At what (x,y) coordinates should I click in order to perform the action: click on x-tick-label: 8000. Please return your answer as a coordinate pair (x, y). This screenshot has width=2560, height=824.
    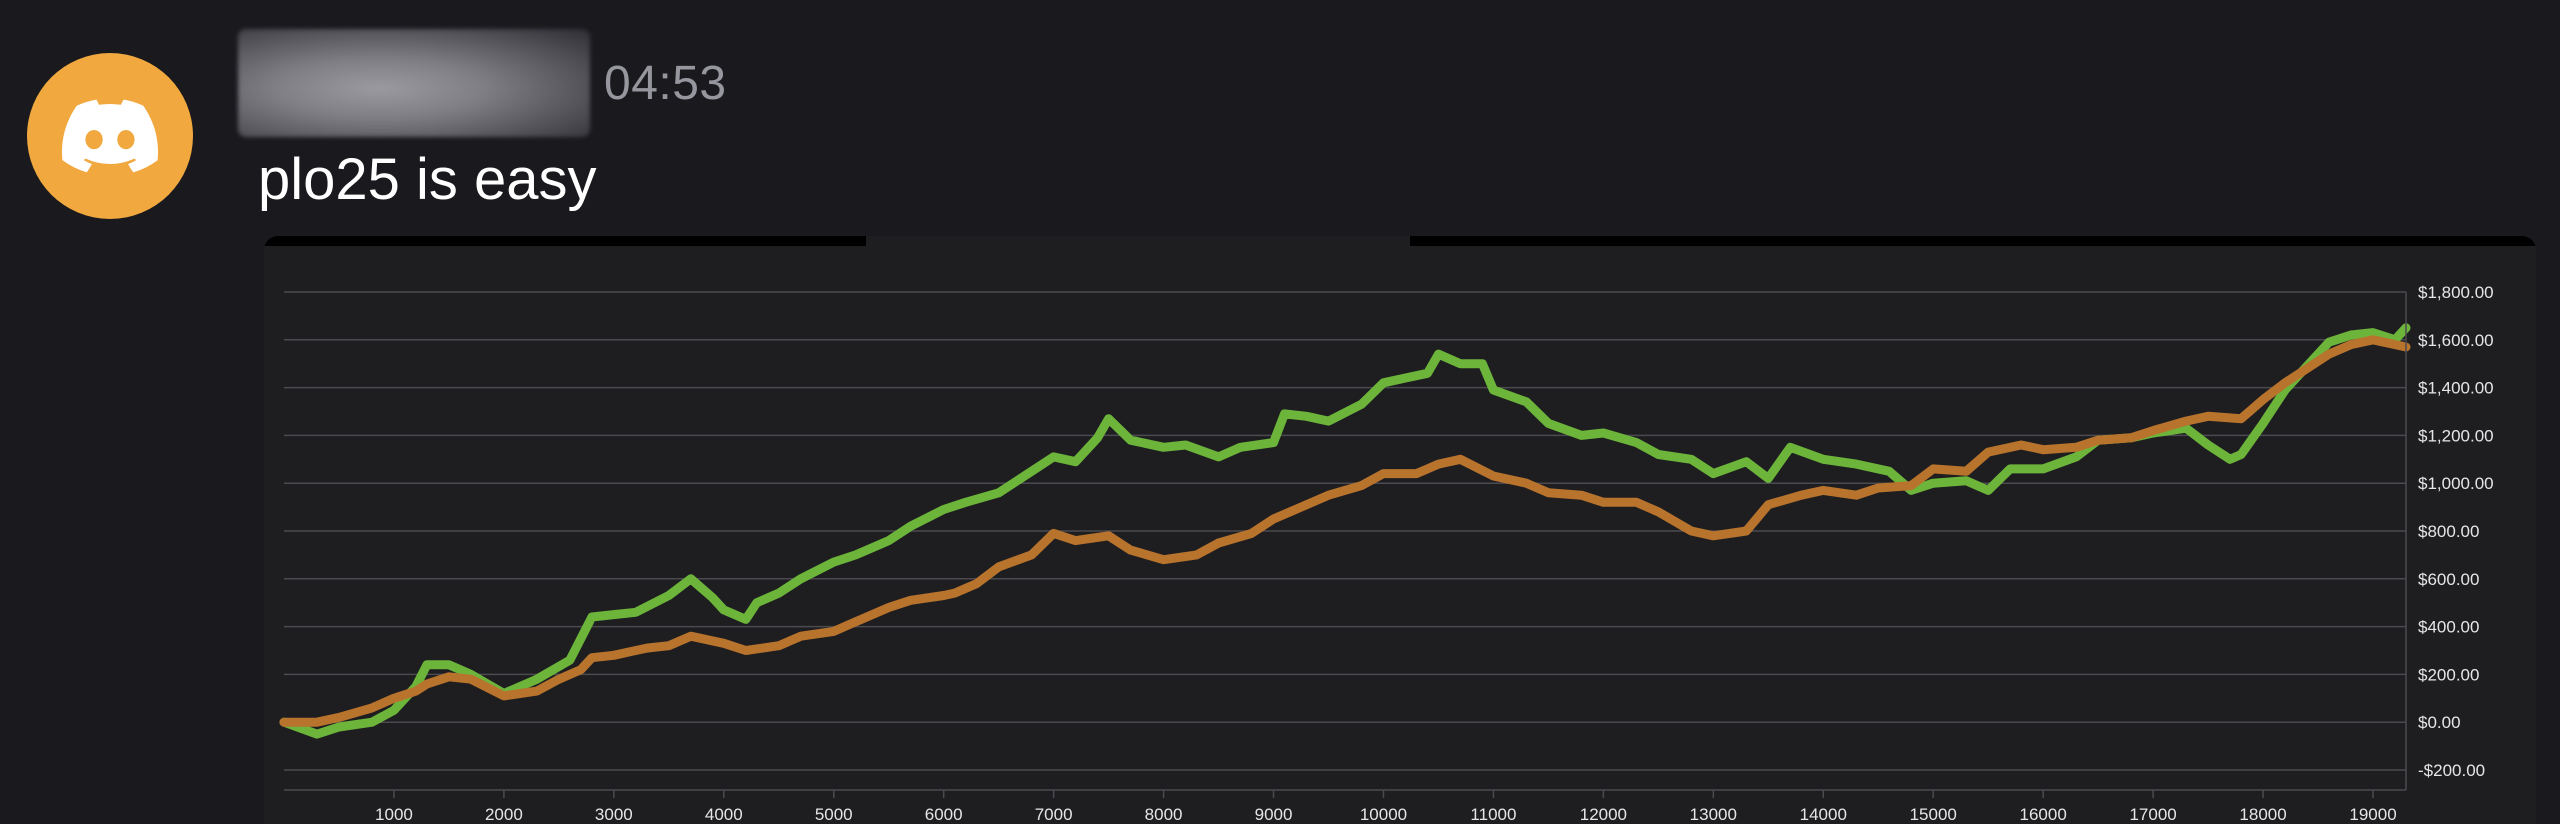
    Looking at the image, I should click on (1164, 814).